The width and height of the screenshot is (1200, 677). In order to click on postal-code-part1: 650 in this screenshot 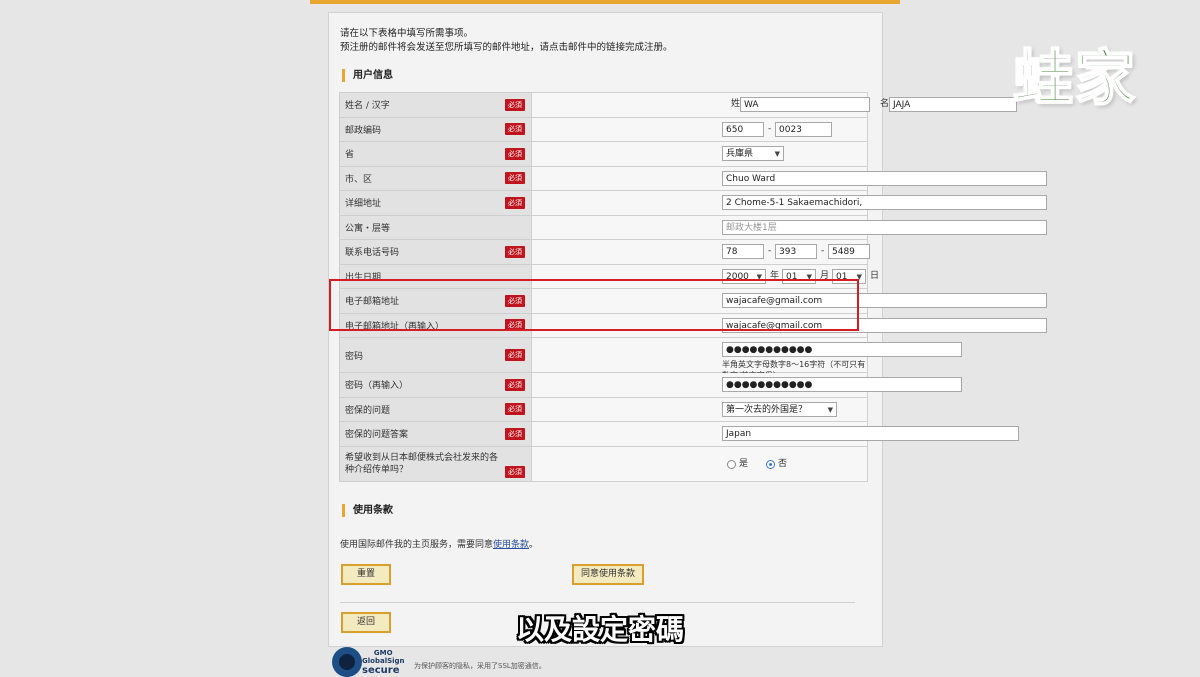, I will do `click(743, 129)`.